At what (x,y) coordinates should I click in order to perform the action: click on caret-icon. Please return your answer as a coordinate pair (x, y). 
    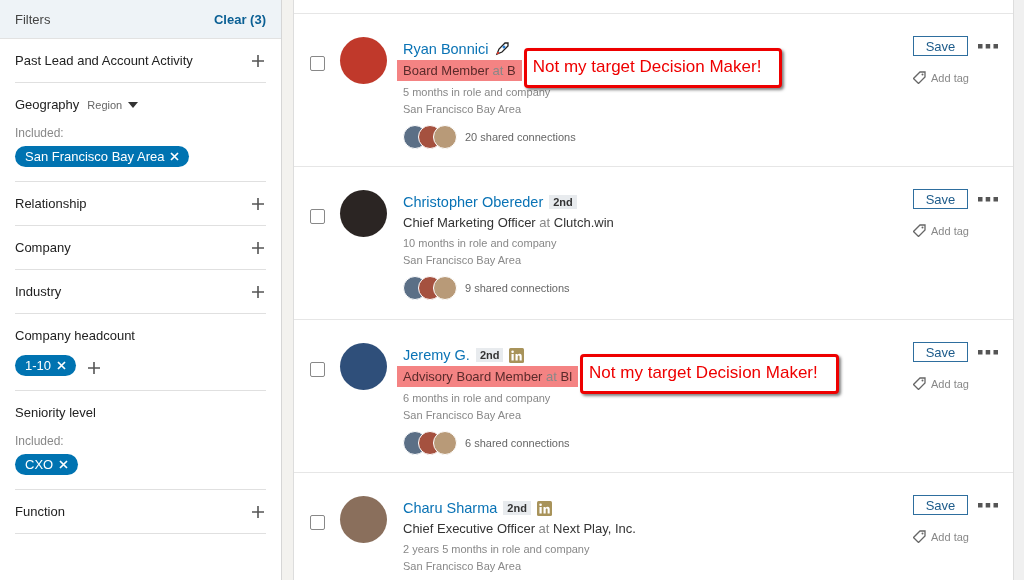
    Looking at the image, I should click on (133, 104).